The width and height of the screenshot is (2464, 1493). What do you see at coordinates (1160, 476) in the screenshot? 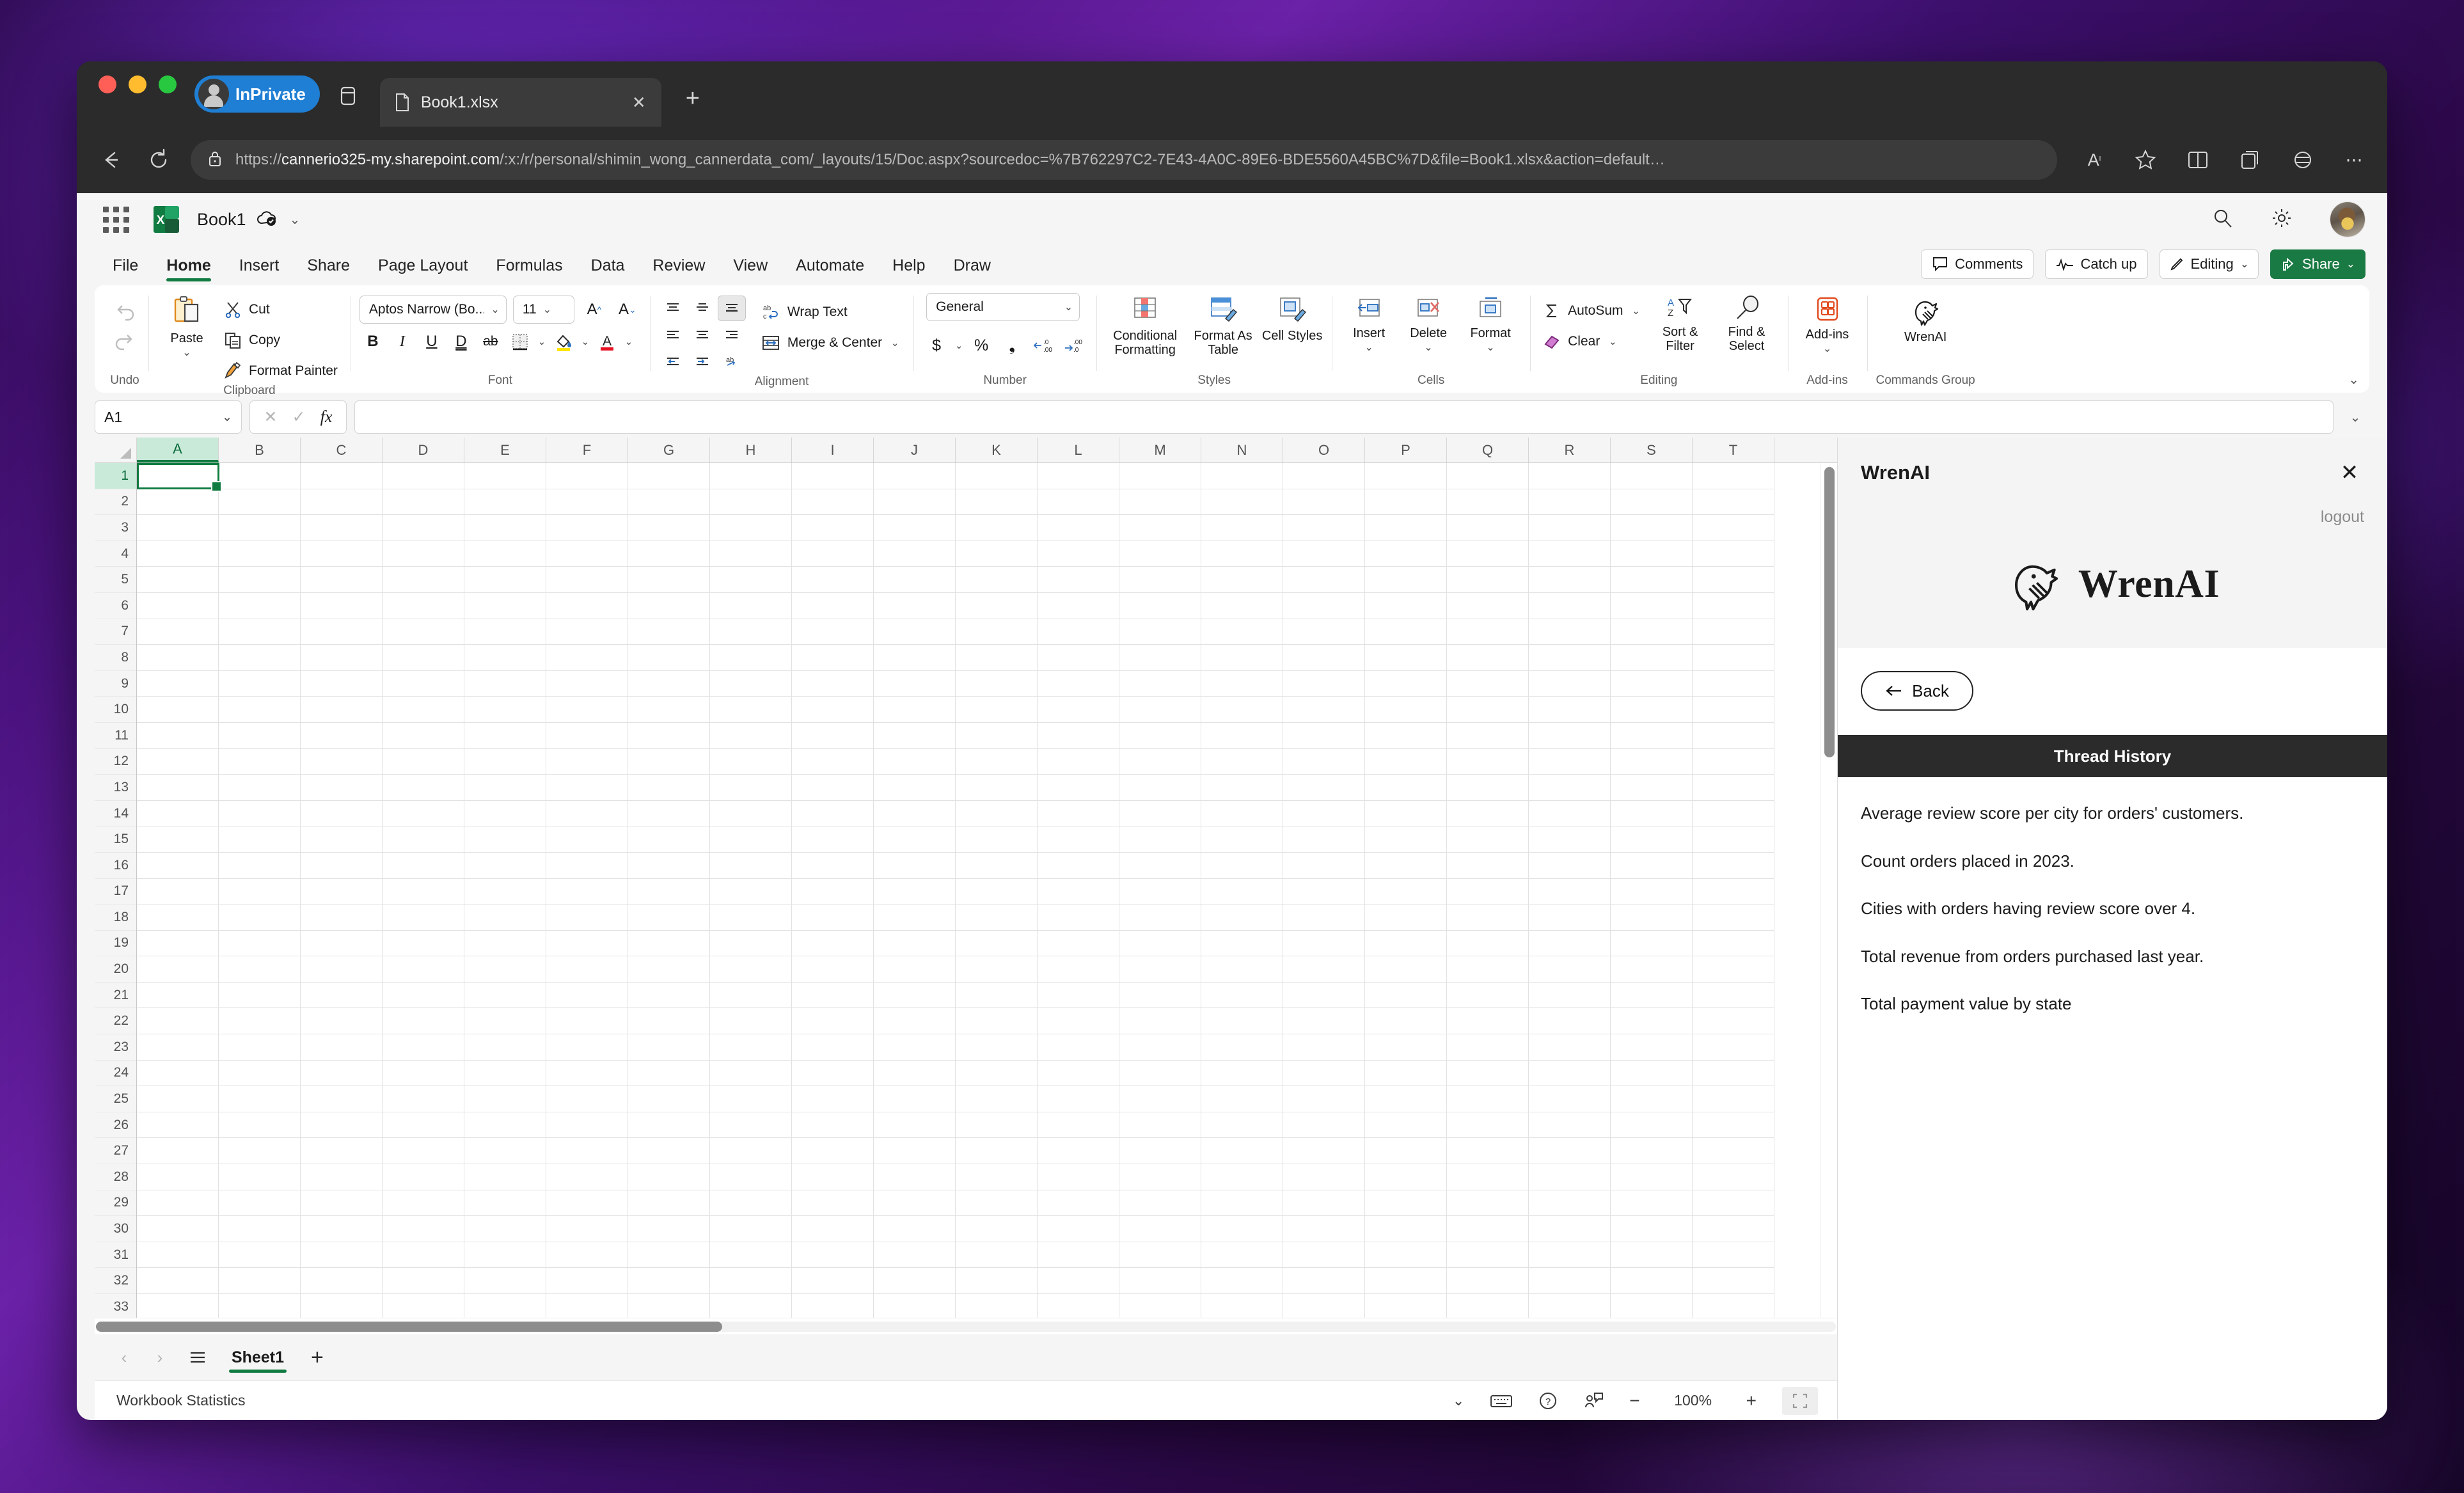
I see `cell-M1` at bounding box center [1160, 476].